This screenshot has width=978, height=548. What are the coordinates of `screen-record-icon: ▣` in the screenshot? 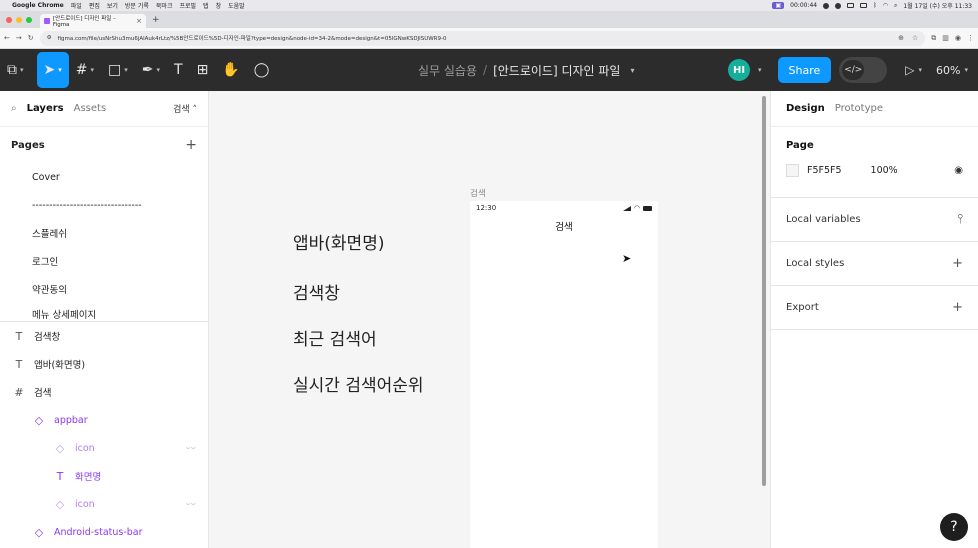 It's located at (778, 5).